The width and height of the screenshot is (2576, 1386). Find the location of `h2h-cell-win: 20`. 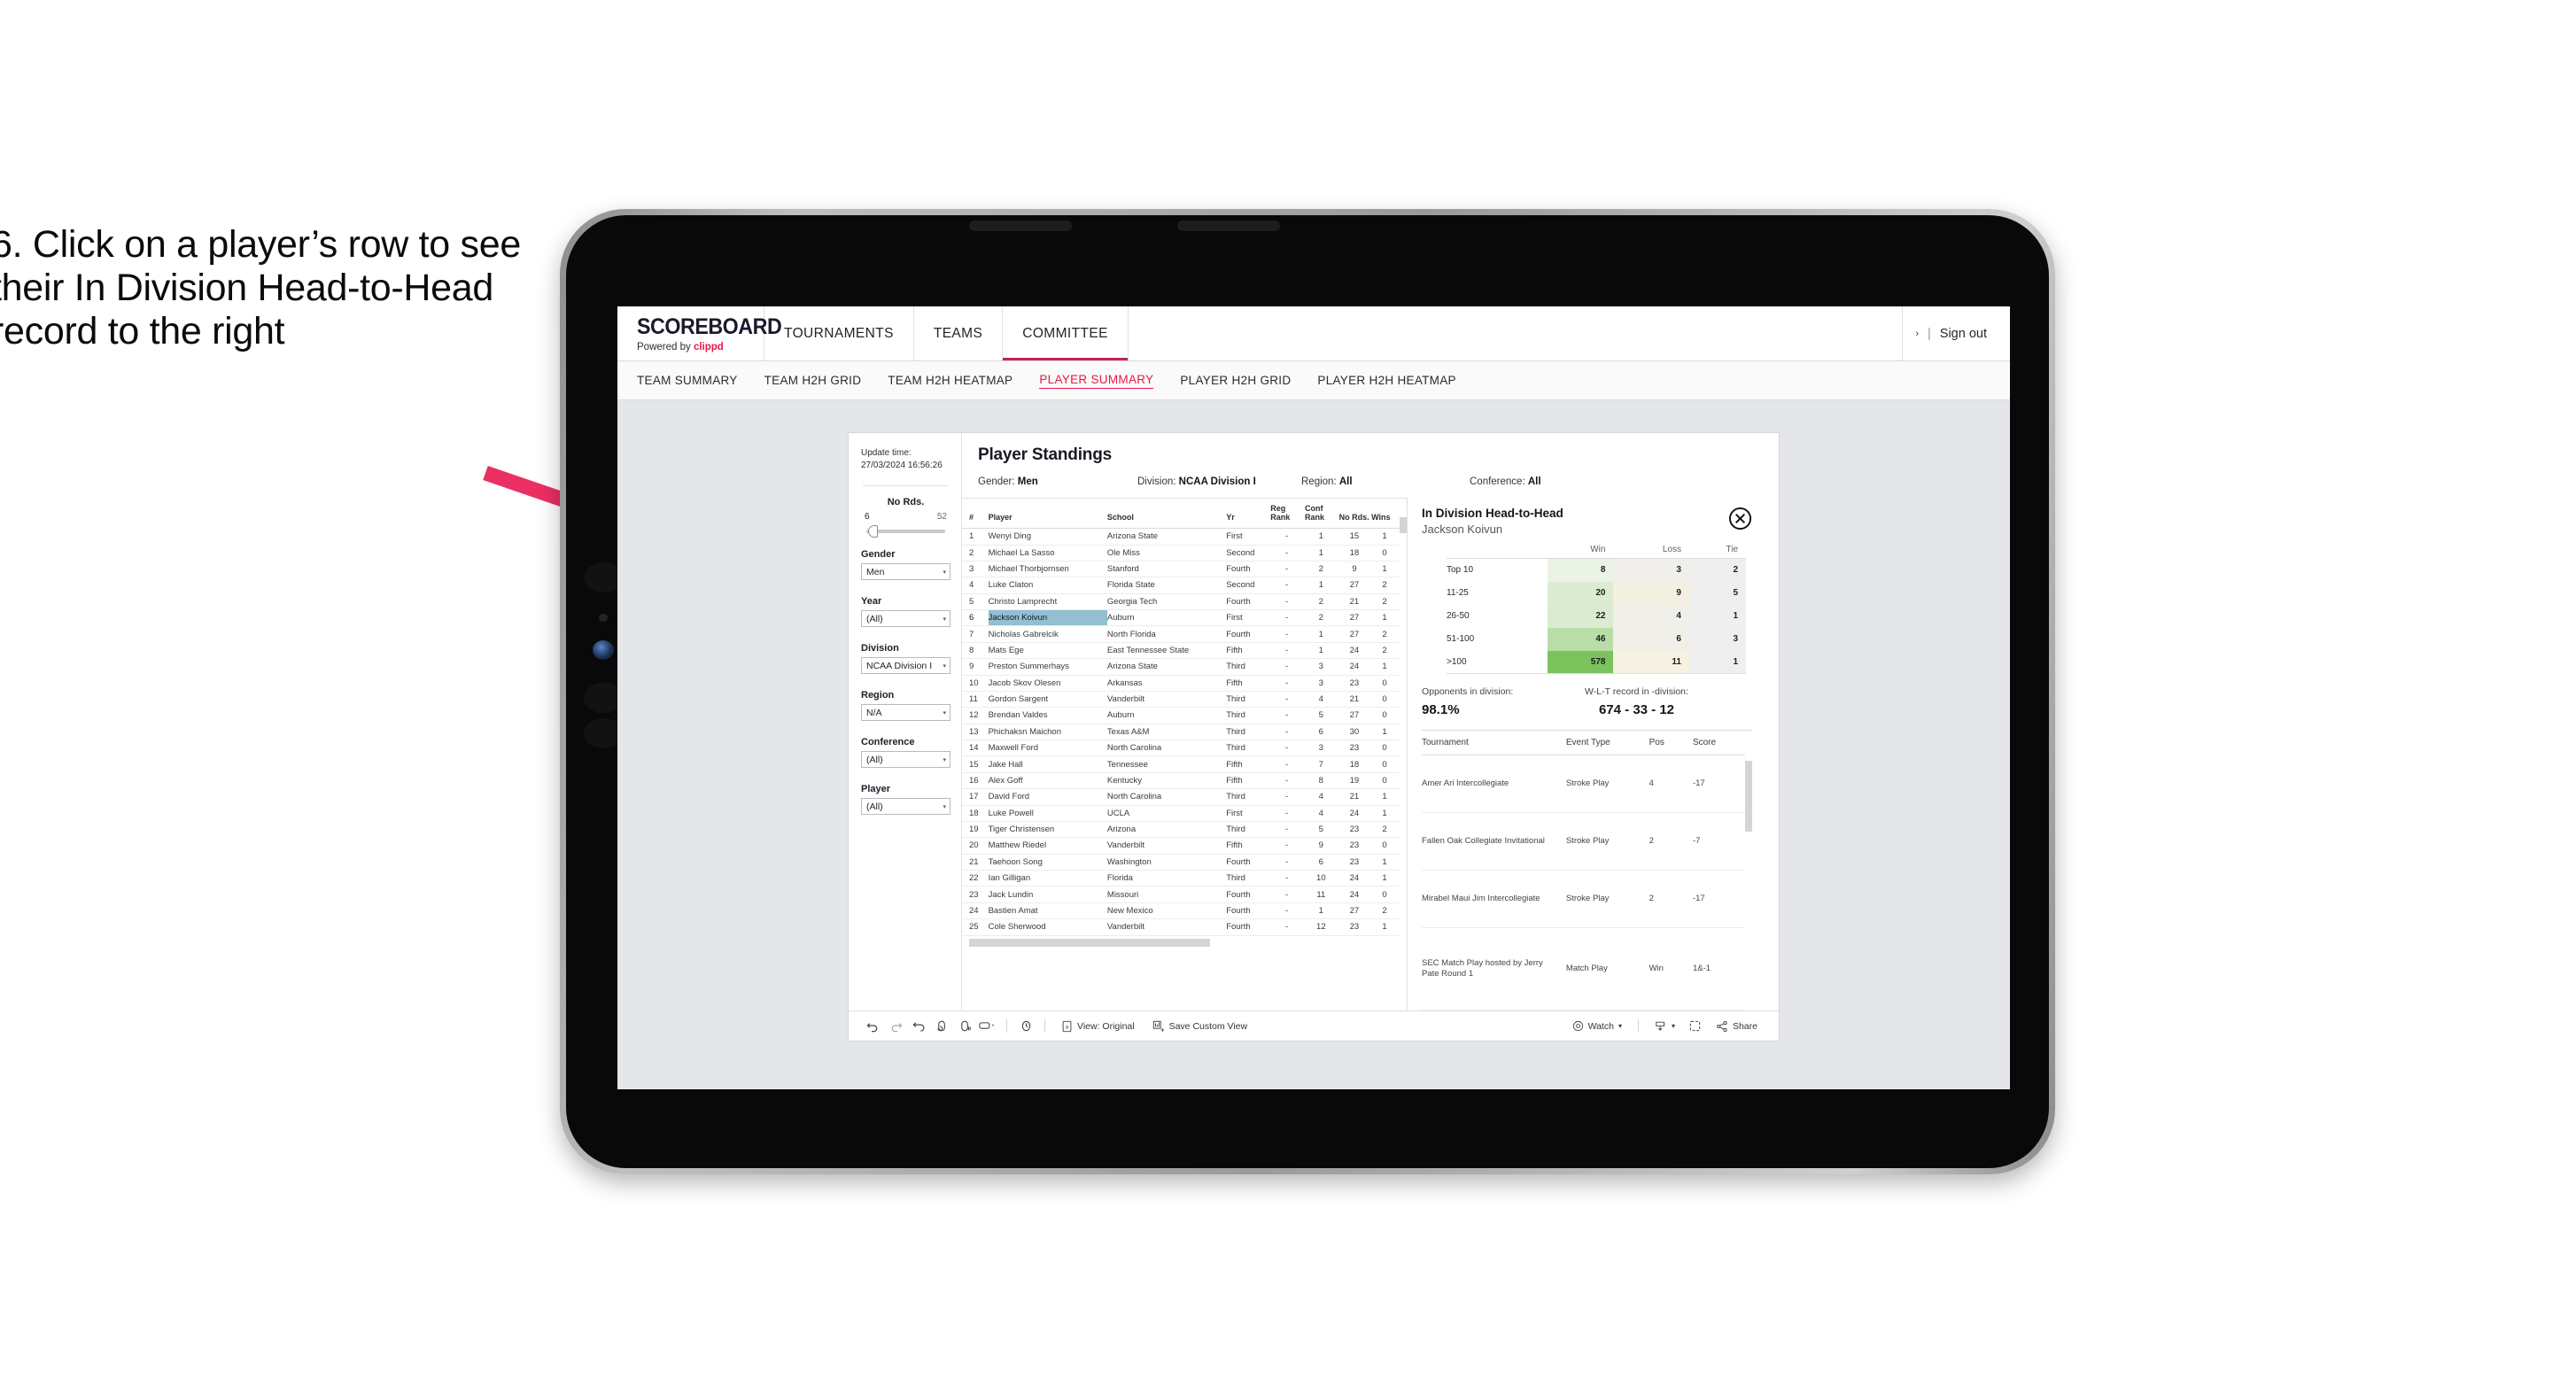

h2h-cell-win: 20 is located at coordinates (1580, 593).